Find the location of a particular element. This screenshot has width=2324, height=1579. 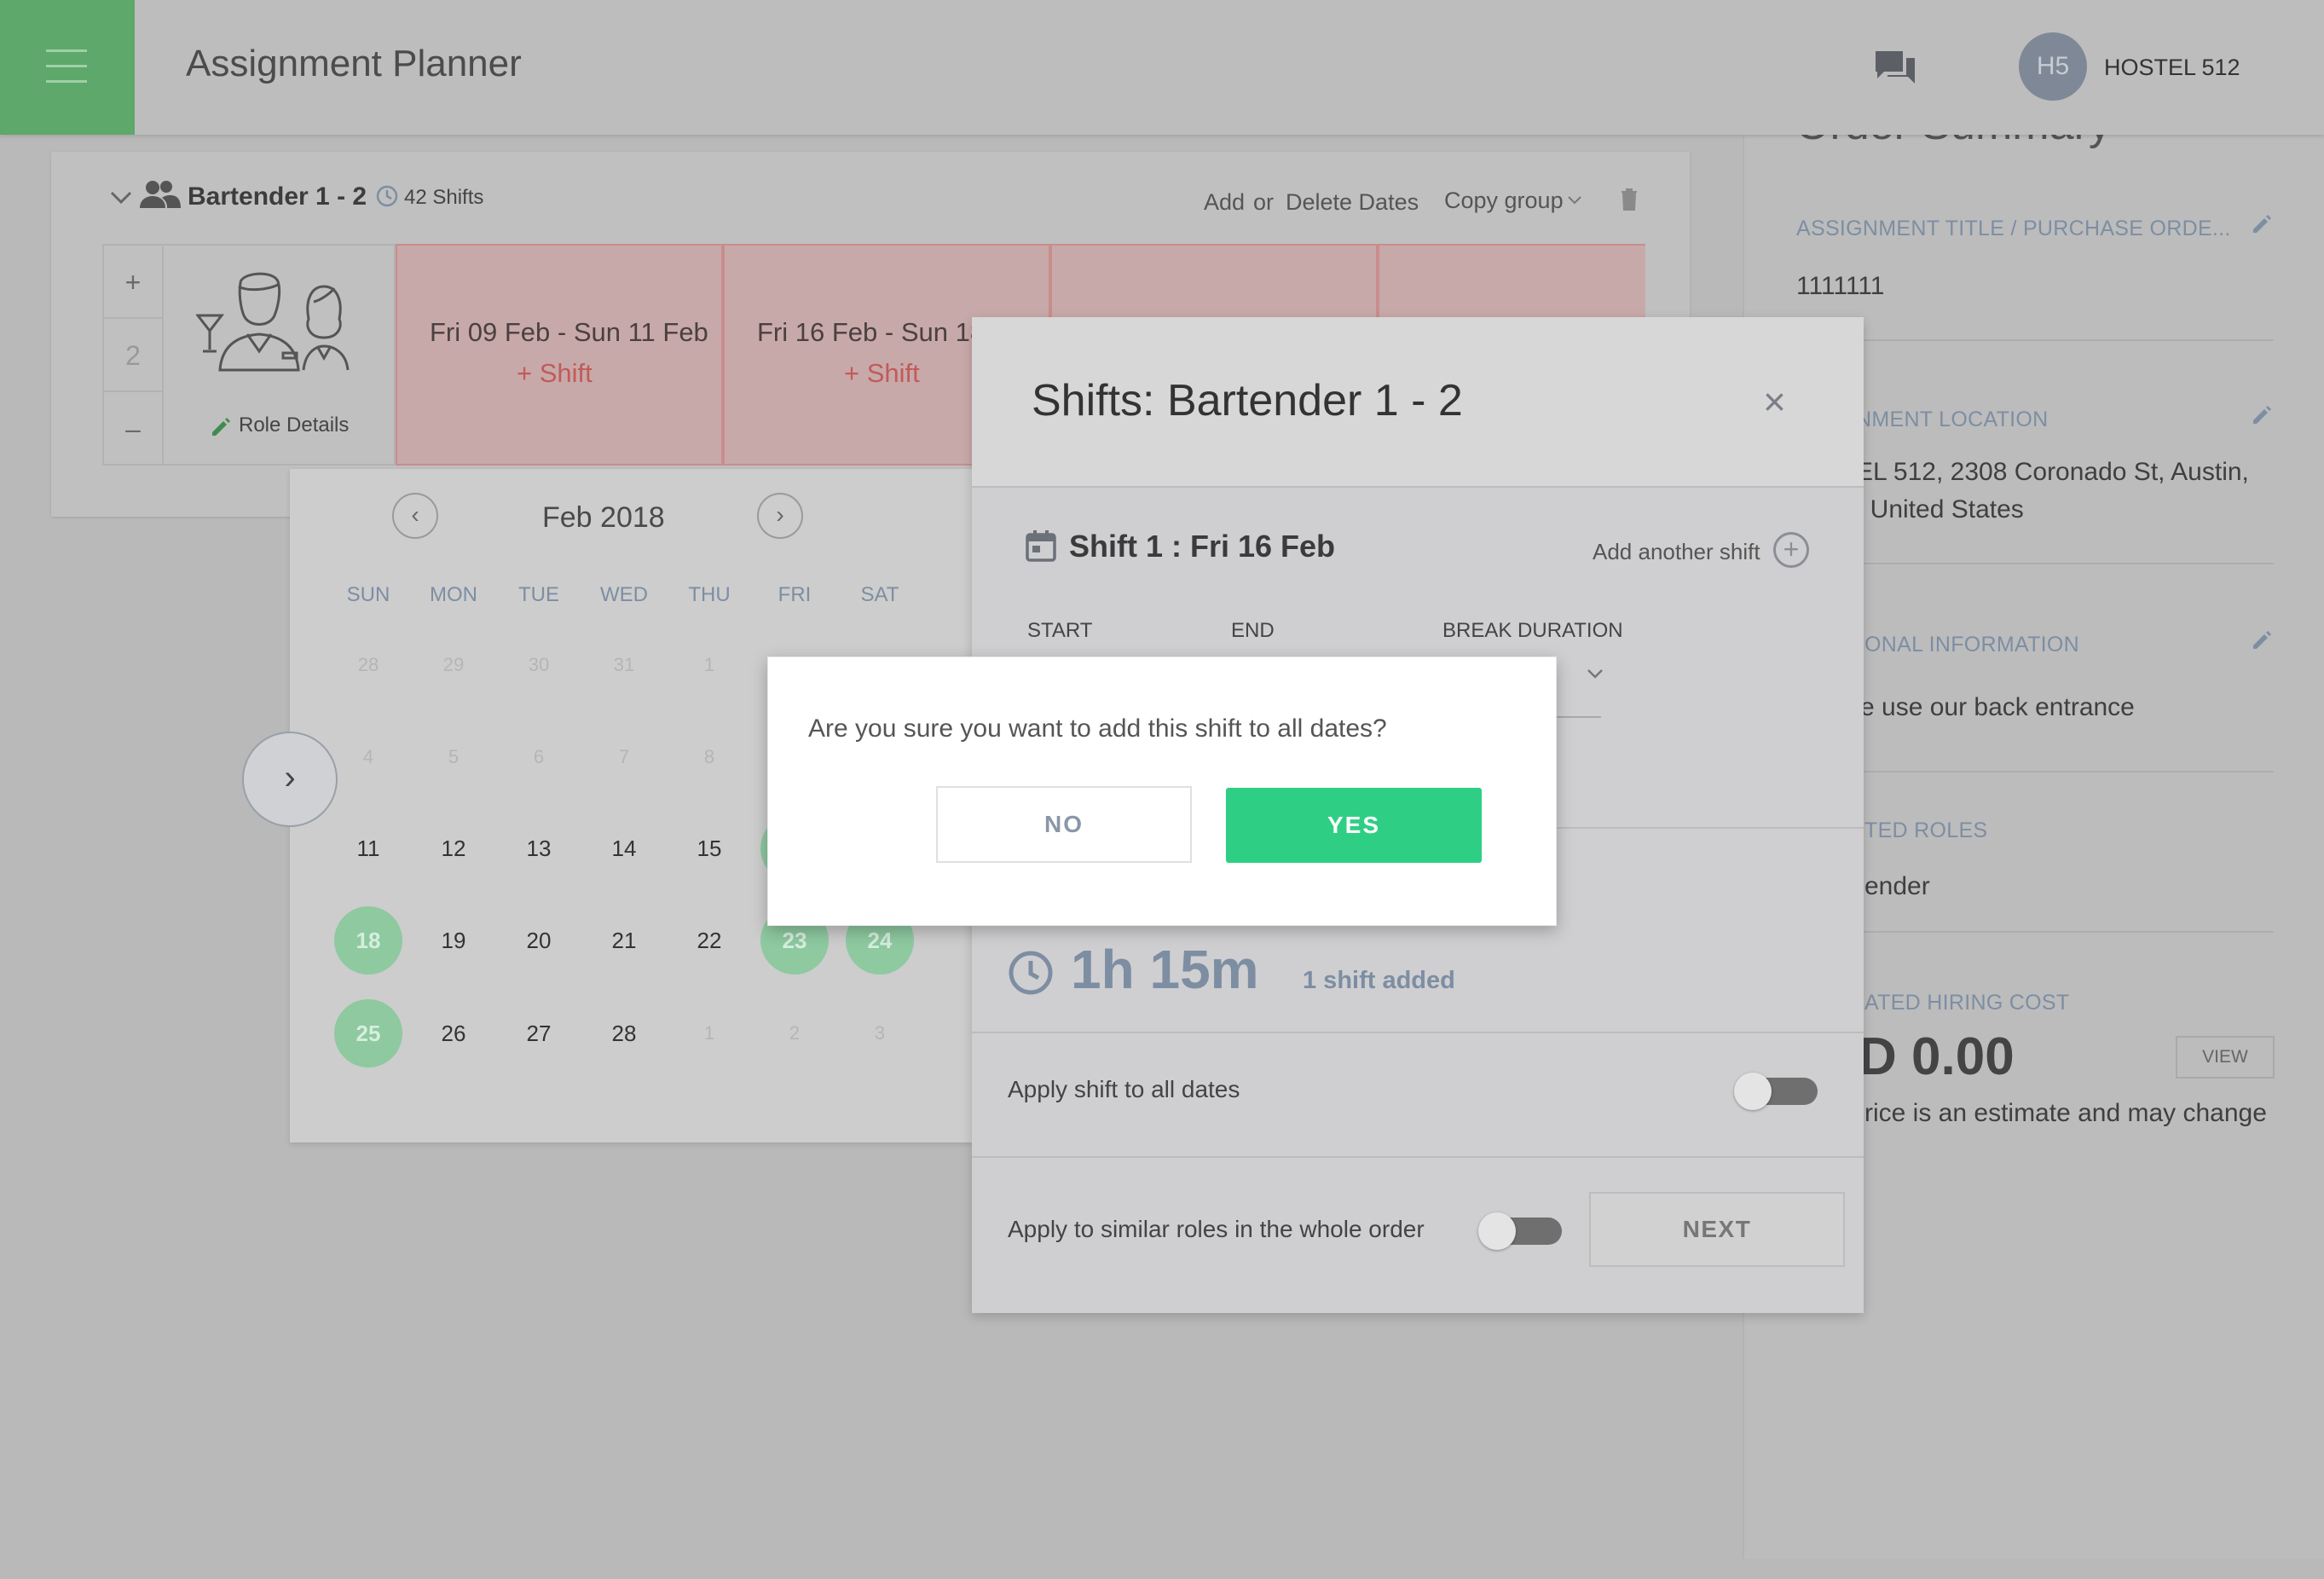

calendar-day: 4 is located at coordinates (368, 757).